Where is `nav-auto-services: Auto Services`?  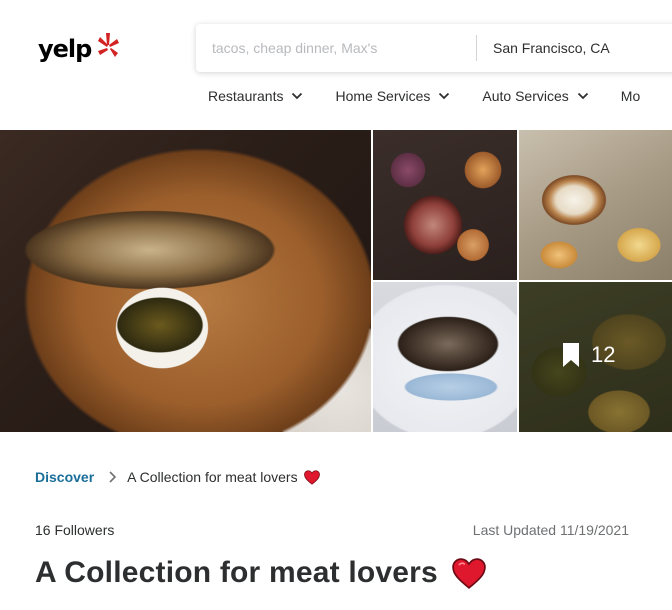
nav-auto-services: Auto Services is located at coordinates (535, 96).